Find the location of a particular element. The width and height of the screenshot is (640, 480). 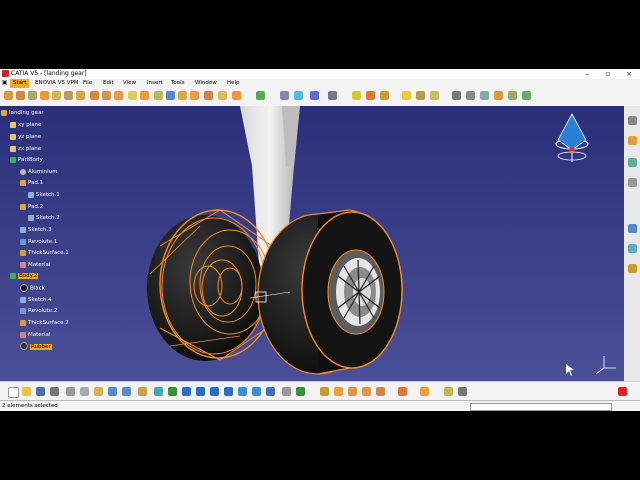

apply-material-icon-bottom is located at coordinates (380, 391).